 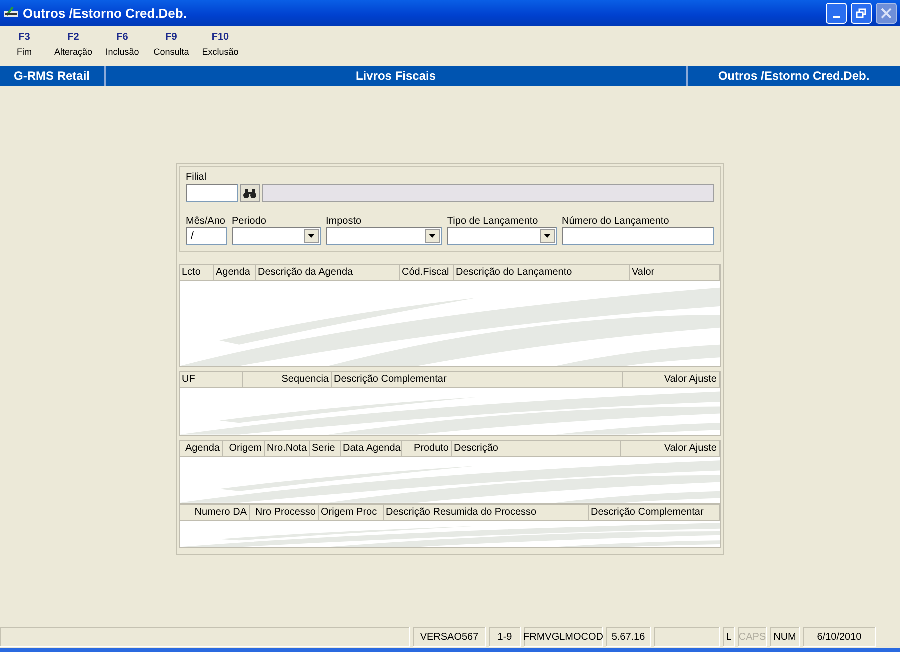 I want to click on data-grid: UF Sequencia Descrição Complementar Valor Ajuste, so click(x=450, y=403).